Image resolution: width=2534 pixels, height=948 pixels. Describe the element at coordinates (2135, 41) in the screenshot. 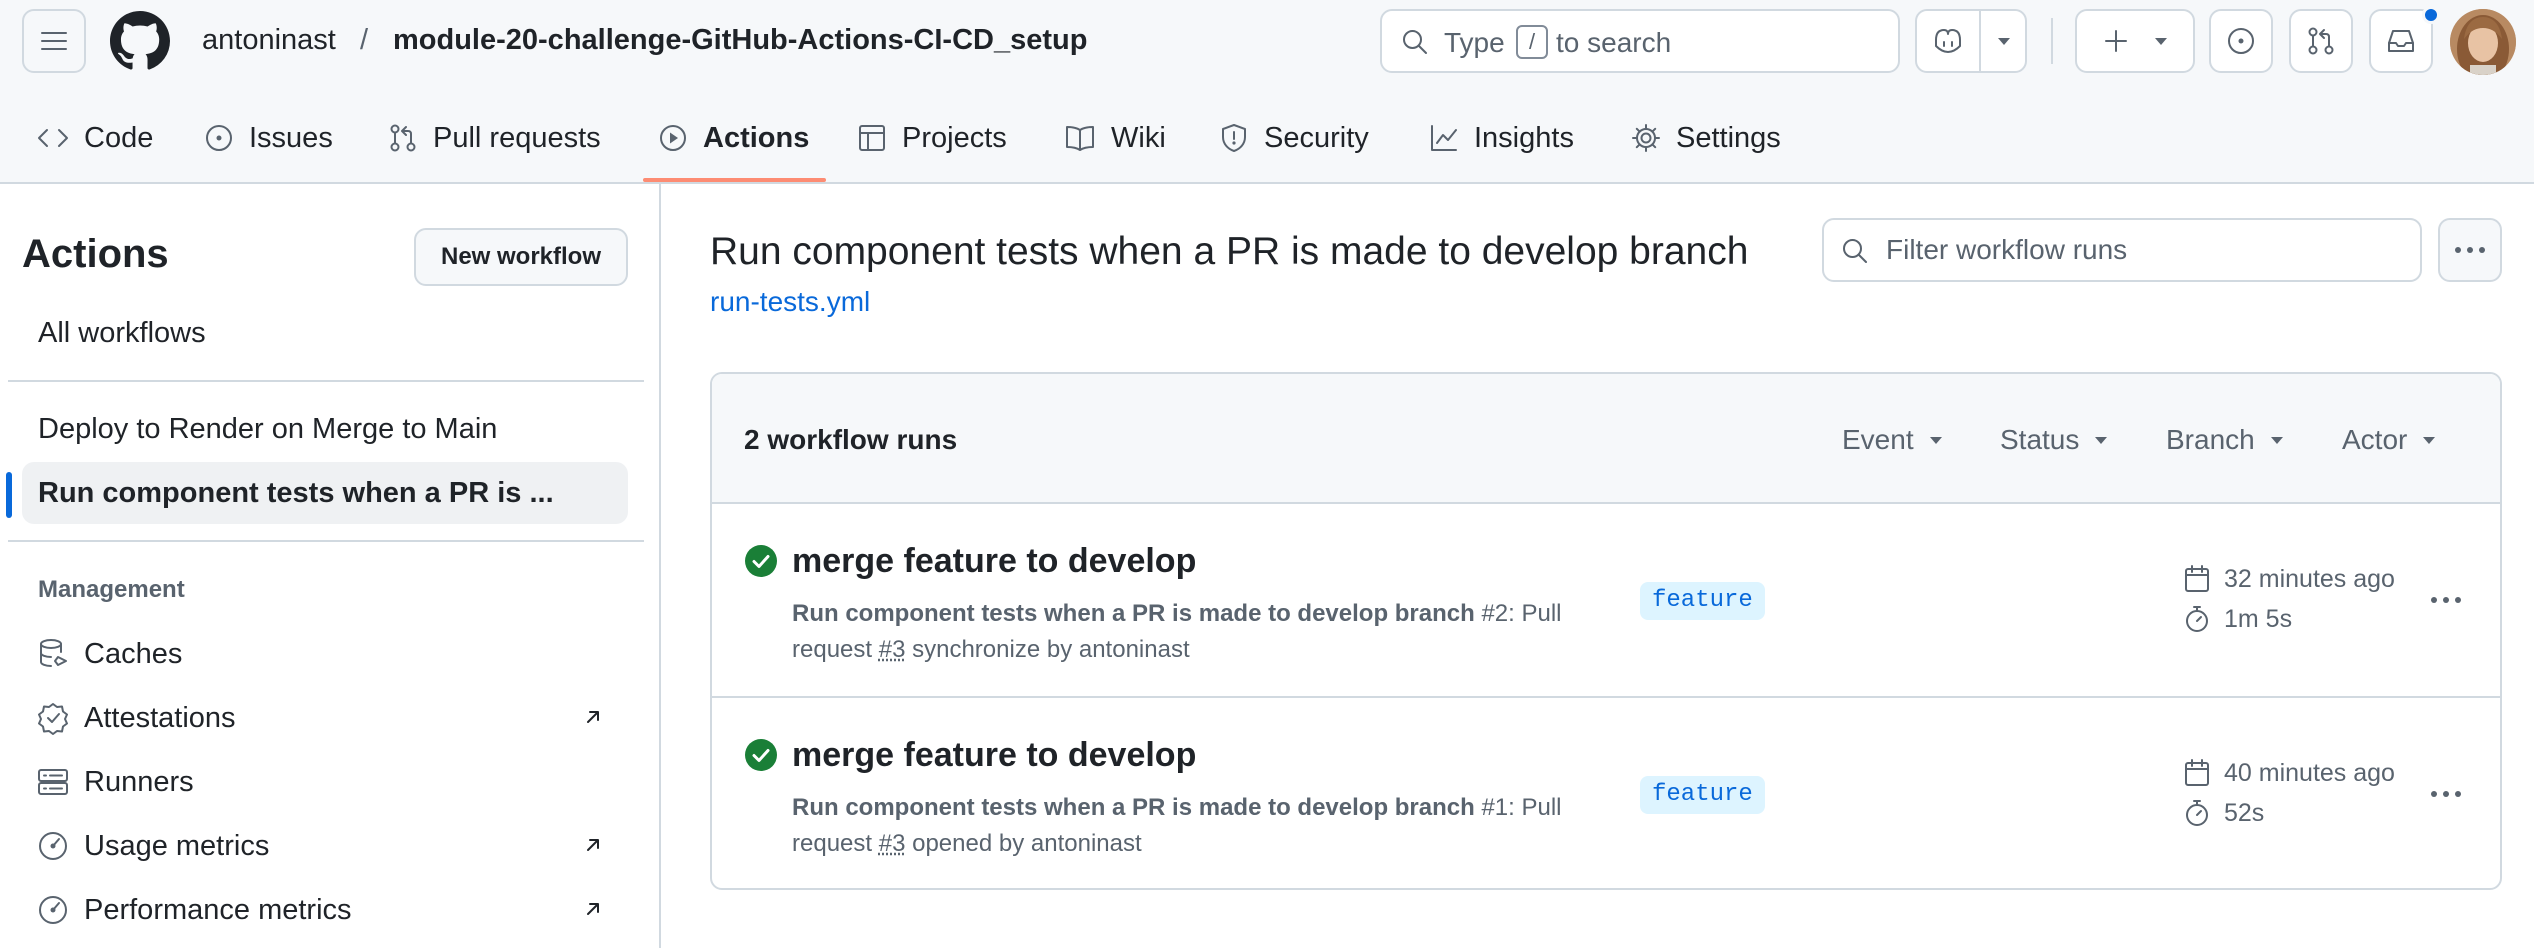

I see `create-new-button` at that location.